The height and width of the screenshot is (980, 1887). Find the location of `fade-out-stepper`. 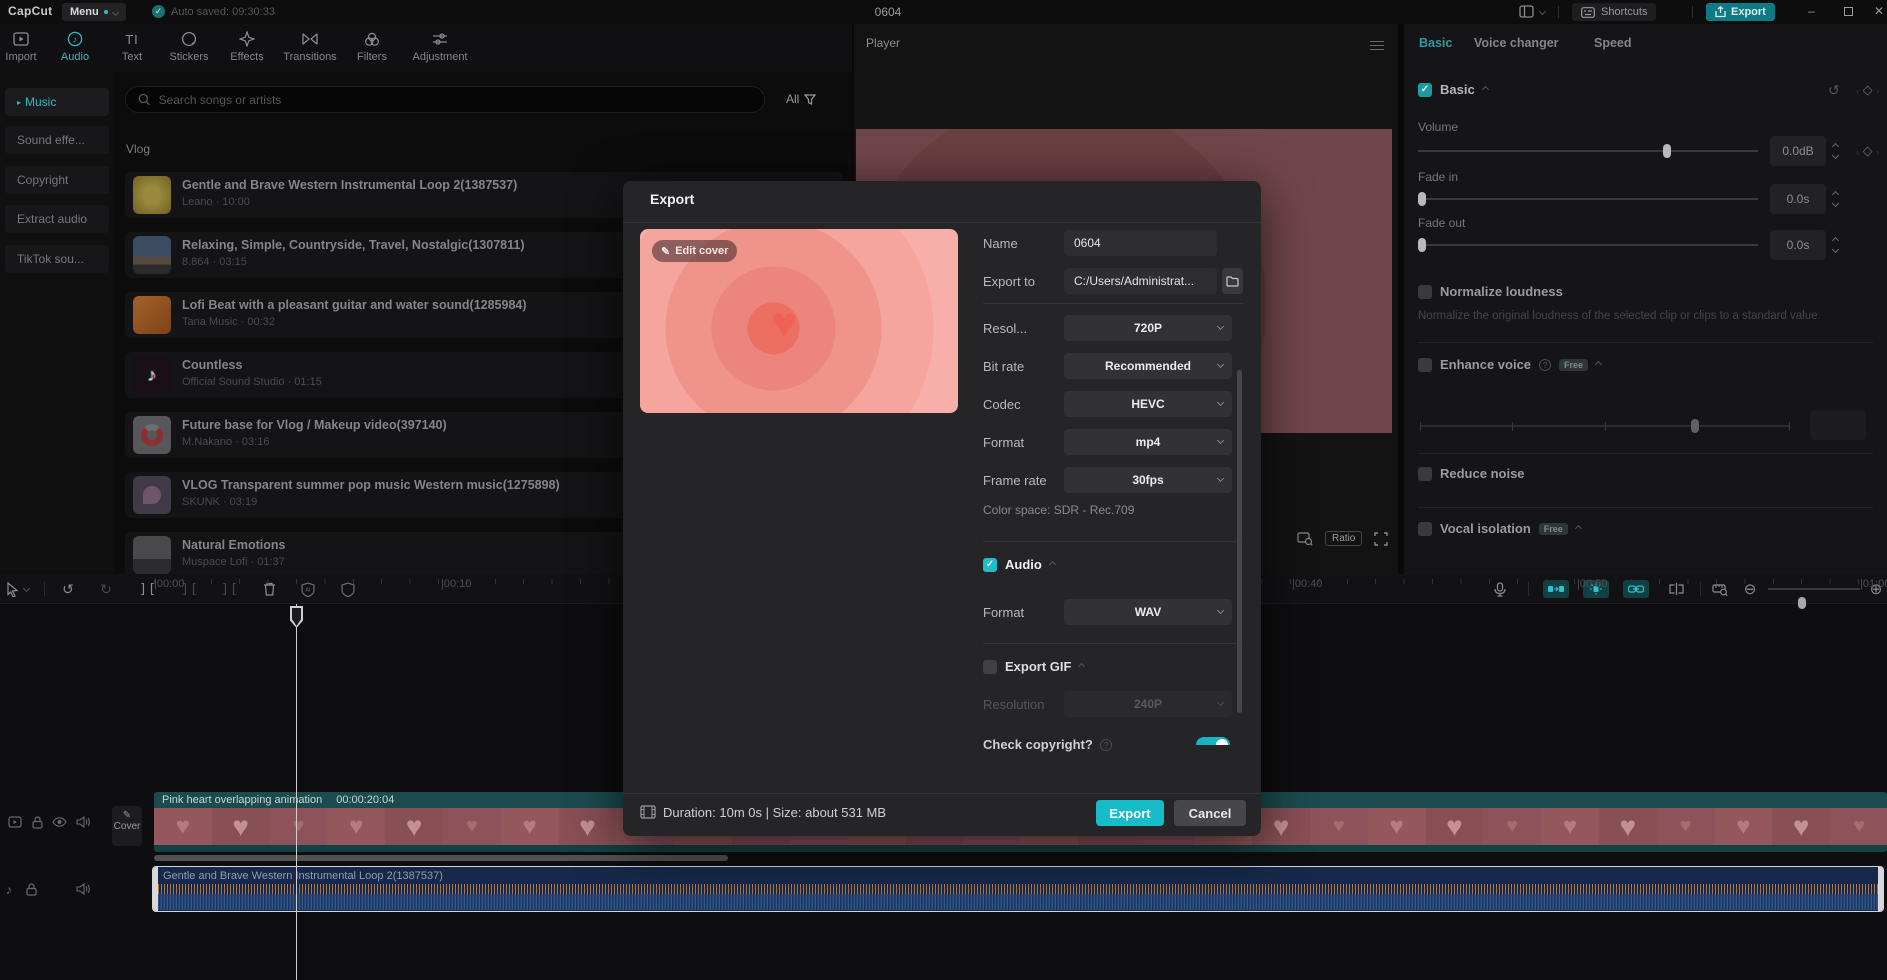

fade-out-stepper is located at coordinates (1835, 245).